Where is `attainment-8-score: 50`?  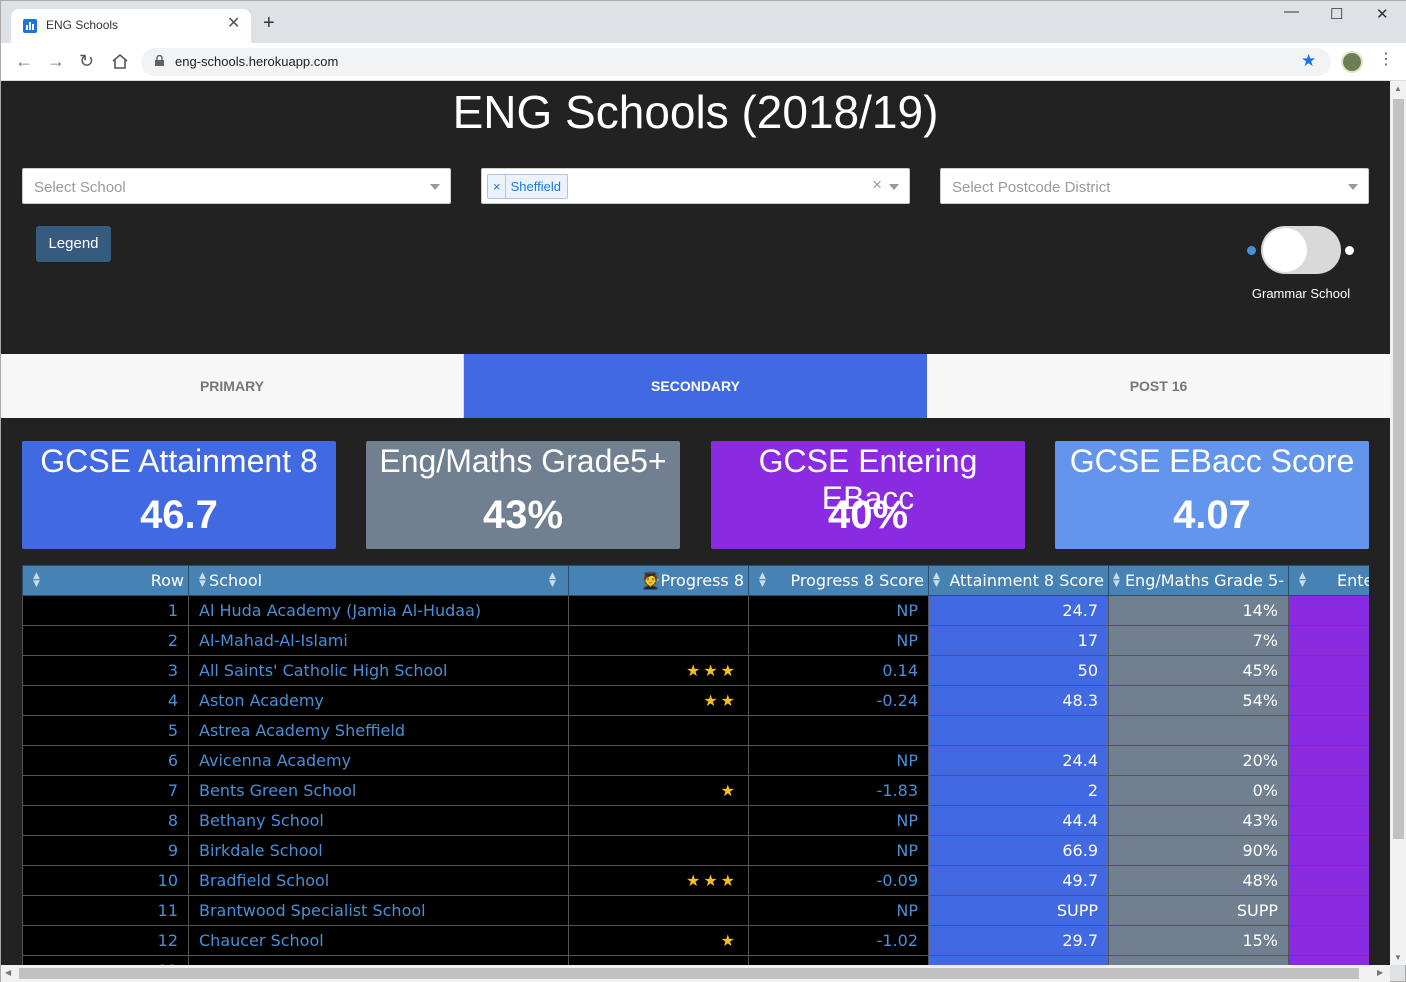
attainment-8-score: 50 is located at coordinates (1018, 670).